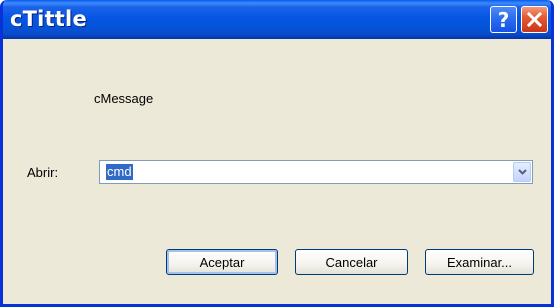 This screenshot has height=307, width=554. I want to click on help-icon: ?, so click(503, 19).